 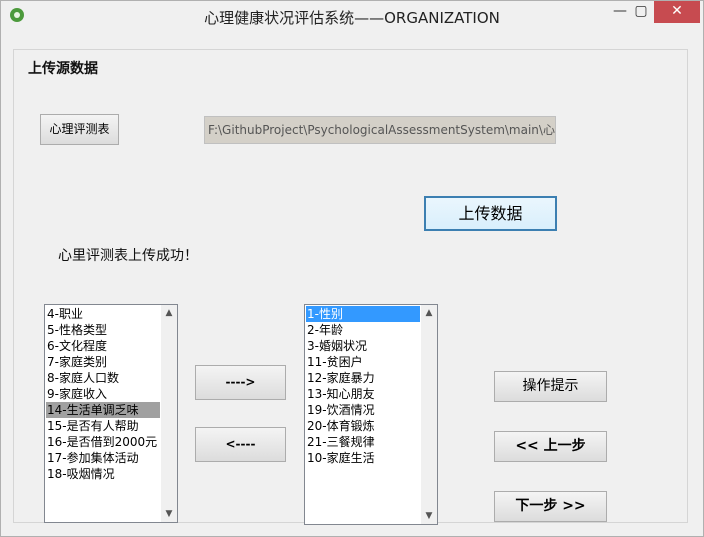 I want to click on list-item: 16-是否借到2000元, so click(x=103, y=442).